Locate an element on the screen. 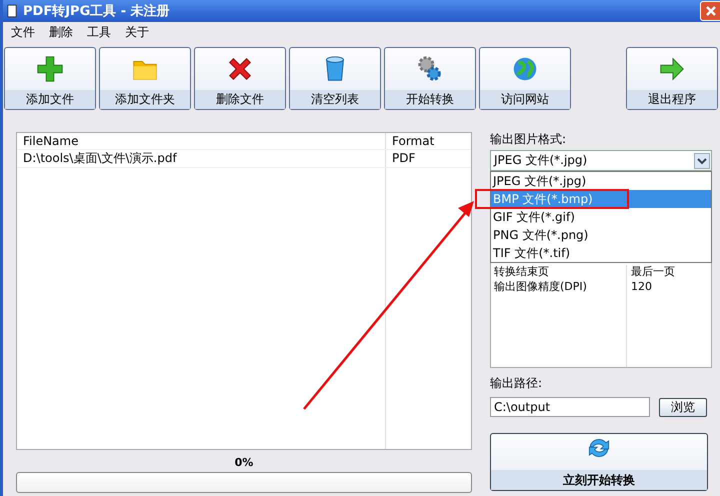 The width and height of the screenshot is (720, 496). menu-item: 删除 is located at coordinates (61, 33).